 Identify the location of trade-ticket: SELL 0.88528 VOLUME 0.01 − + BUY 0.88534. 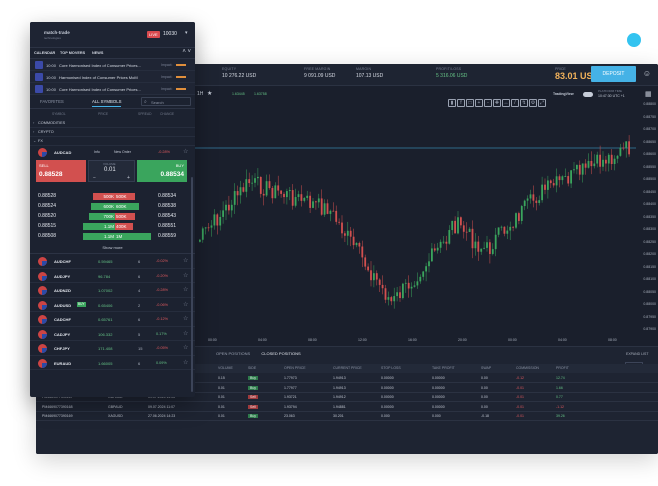
(112, 175).